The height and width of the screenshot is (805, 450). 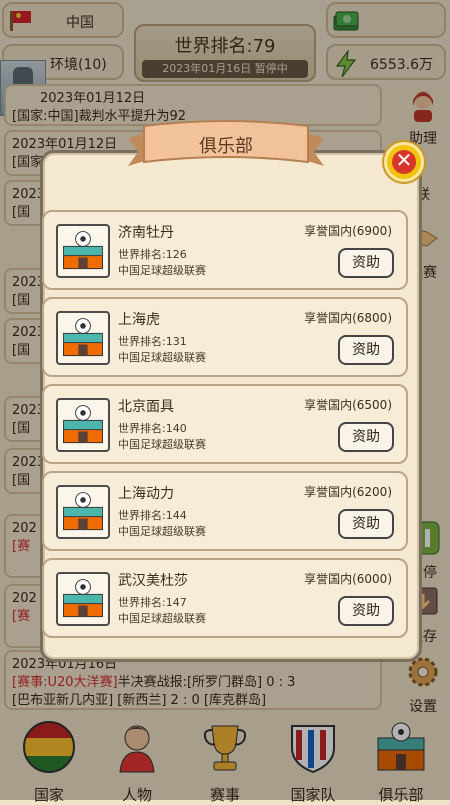 I want to click on club-fame: 享誉国内(6500), so click(x=348, y=405).